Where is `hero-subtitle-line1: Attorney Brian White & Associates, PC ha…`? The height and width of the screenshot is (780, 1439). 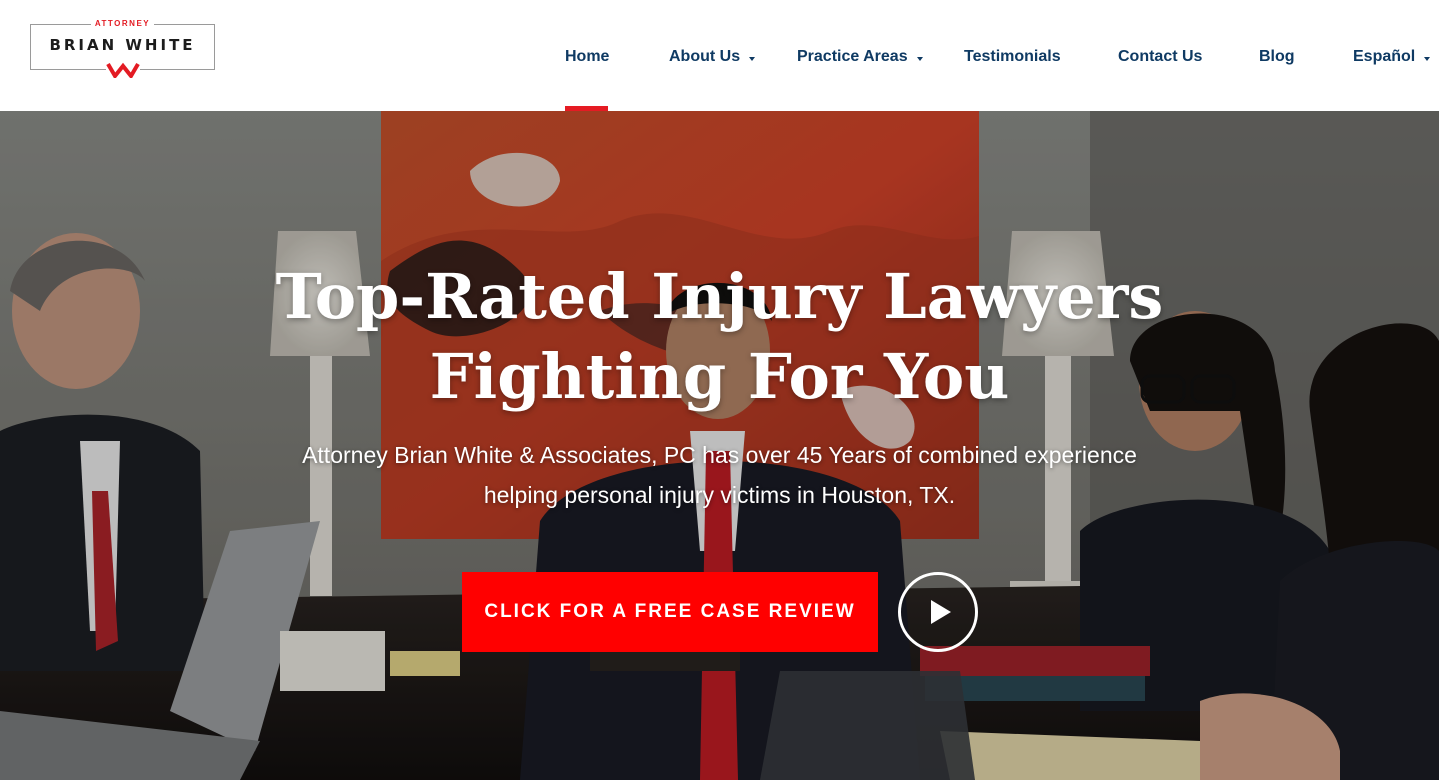
hero-subtitle-line1: Attorney Brian White & Associates, PC ha… is located at coordinates (719, 455).